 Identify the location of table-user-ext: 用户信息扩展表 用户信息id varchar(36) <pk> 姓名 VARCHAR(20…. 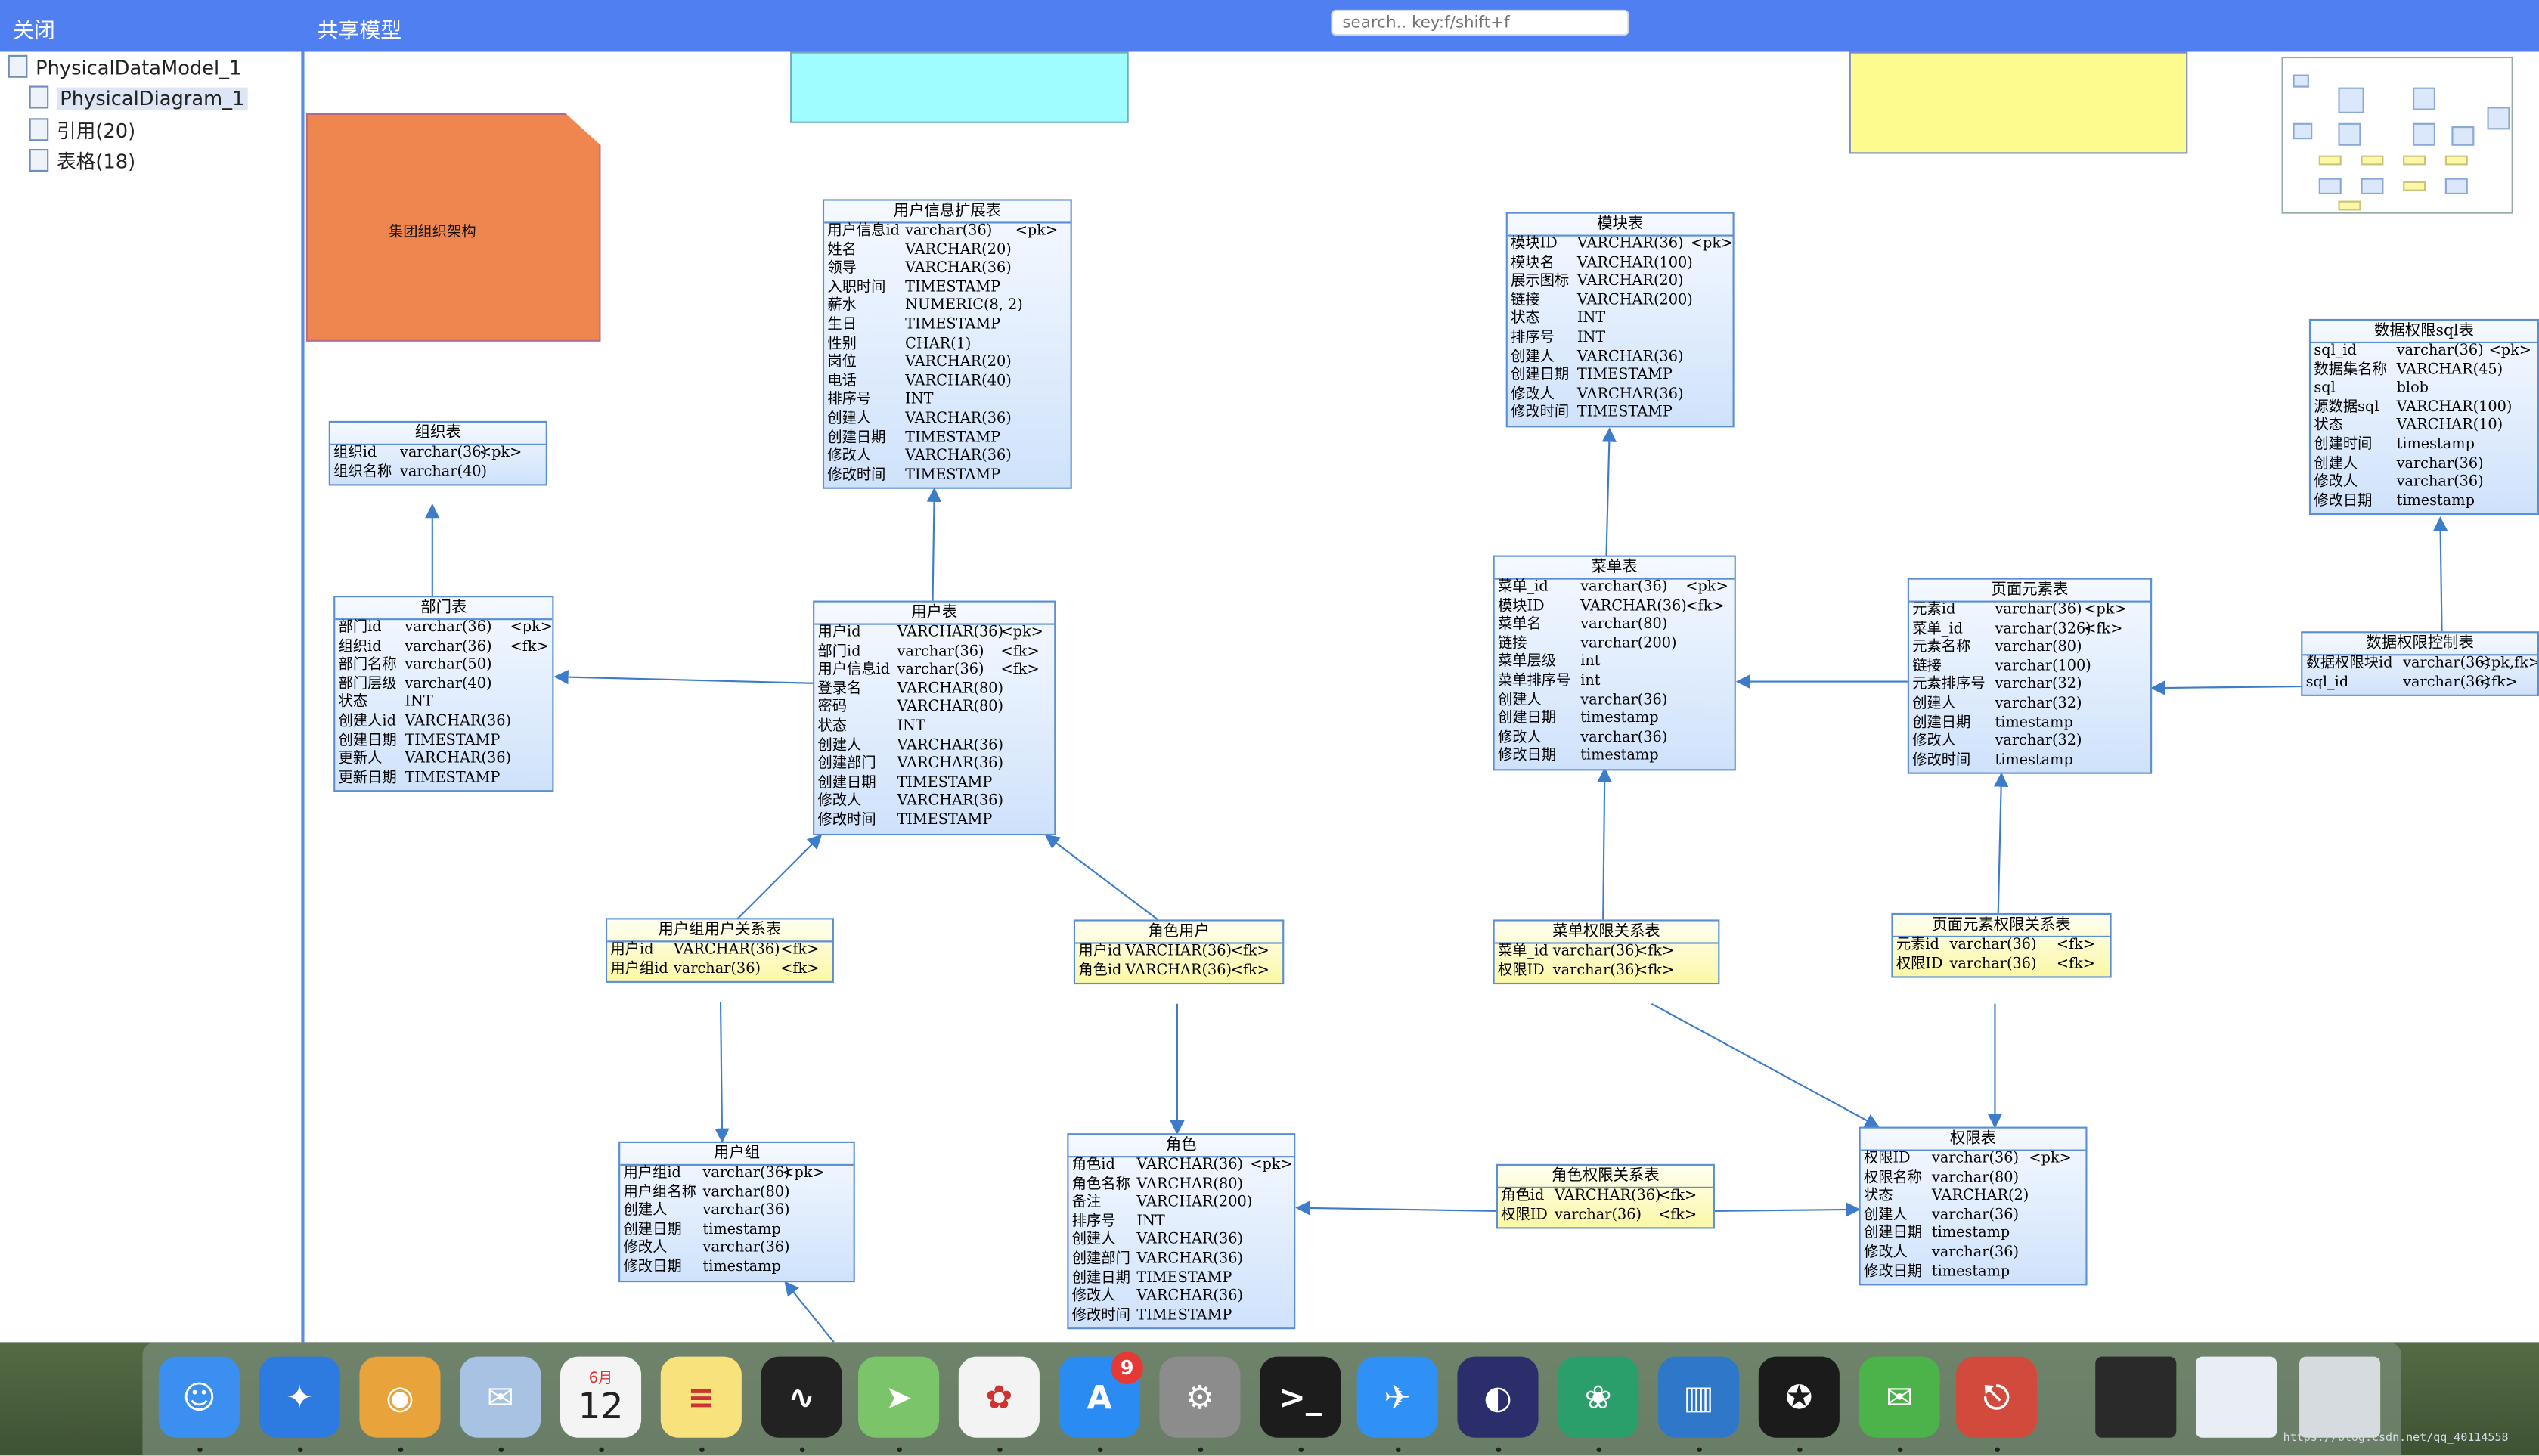
(947, 344).